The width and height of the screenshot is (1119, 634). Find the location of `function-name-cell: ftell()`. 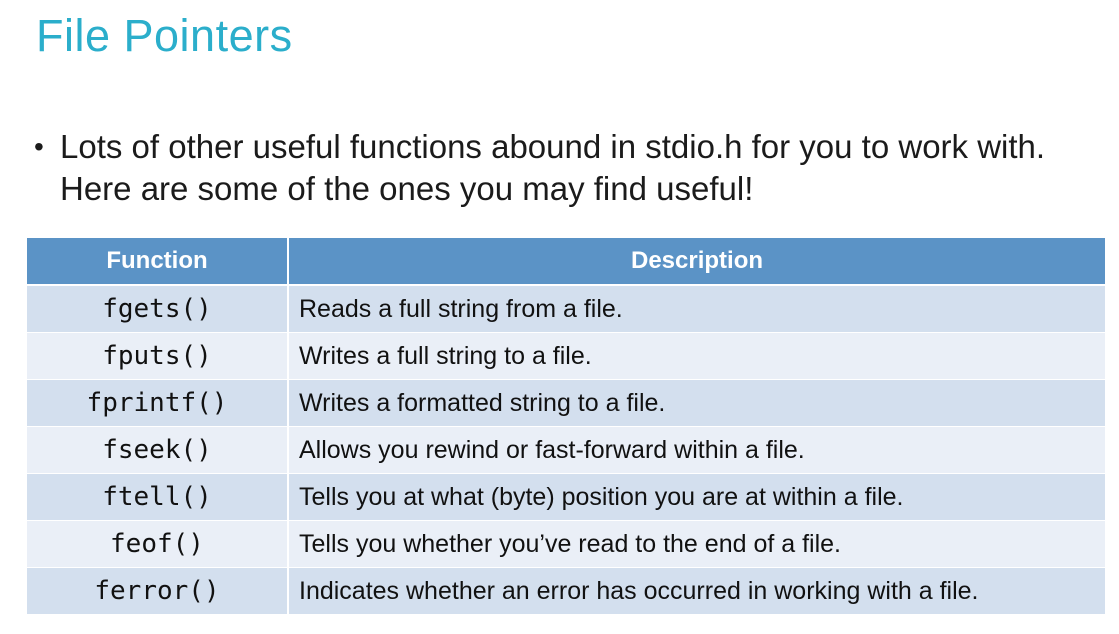

function-name-cell: ftell() is located at coordinates (158, 497).